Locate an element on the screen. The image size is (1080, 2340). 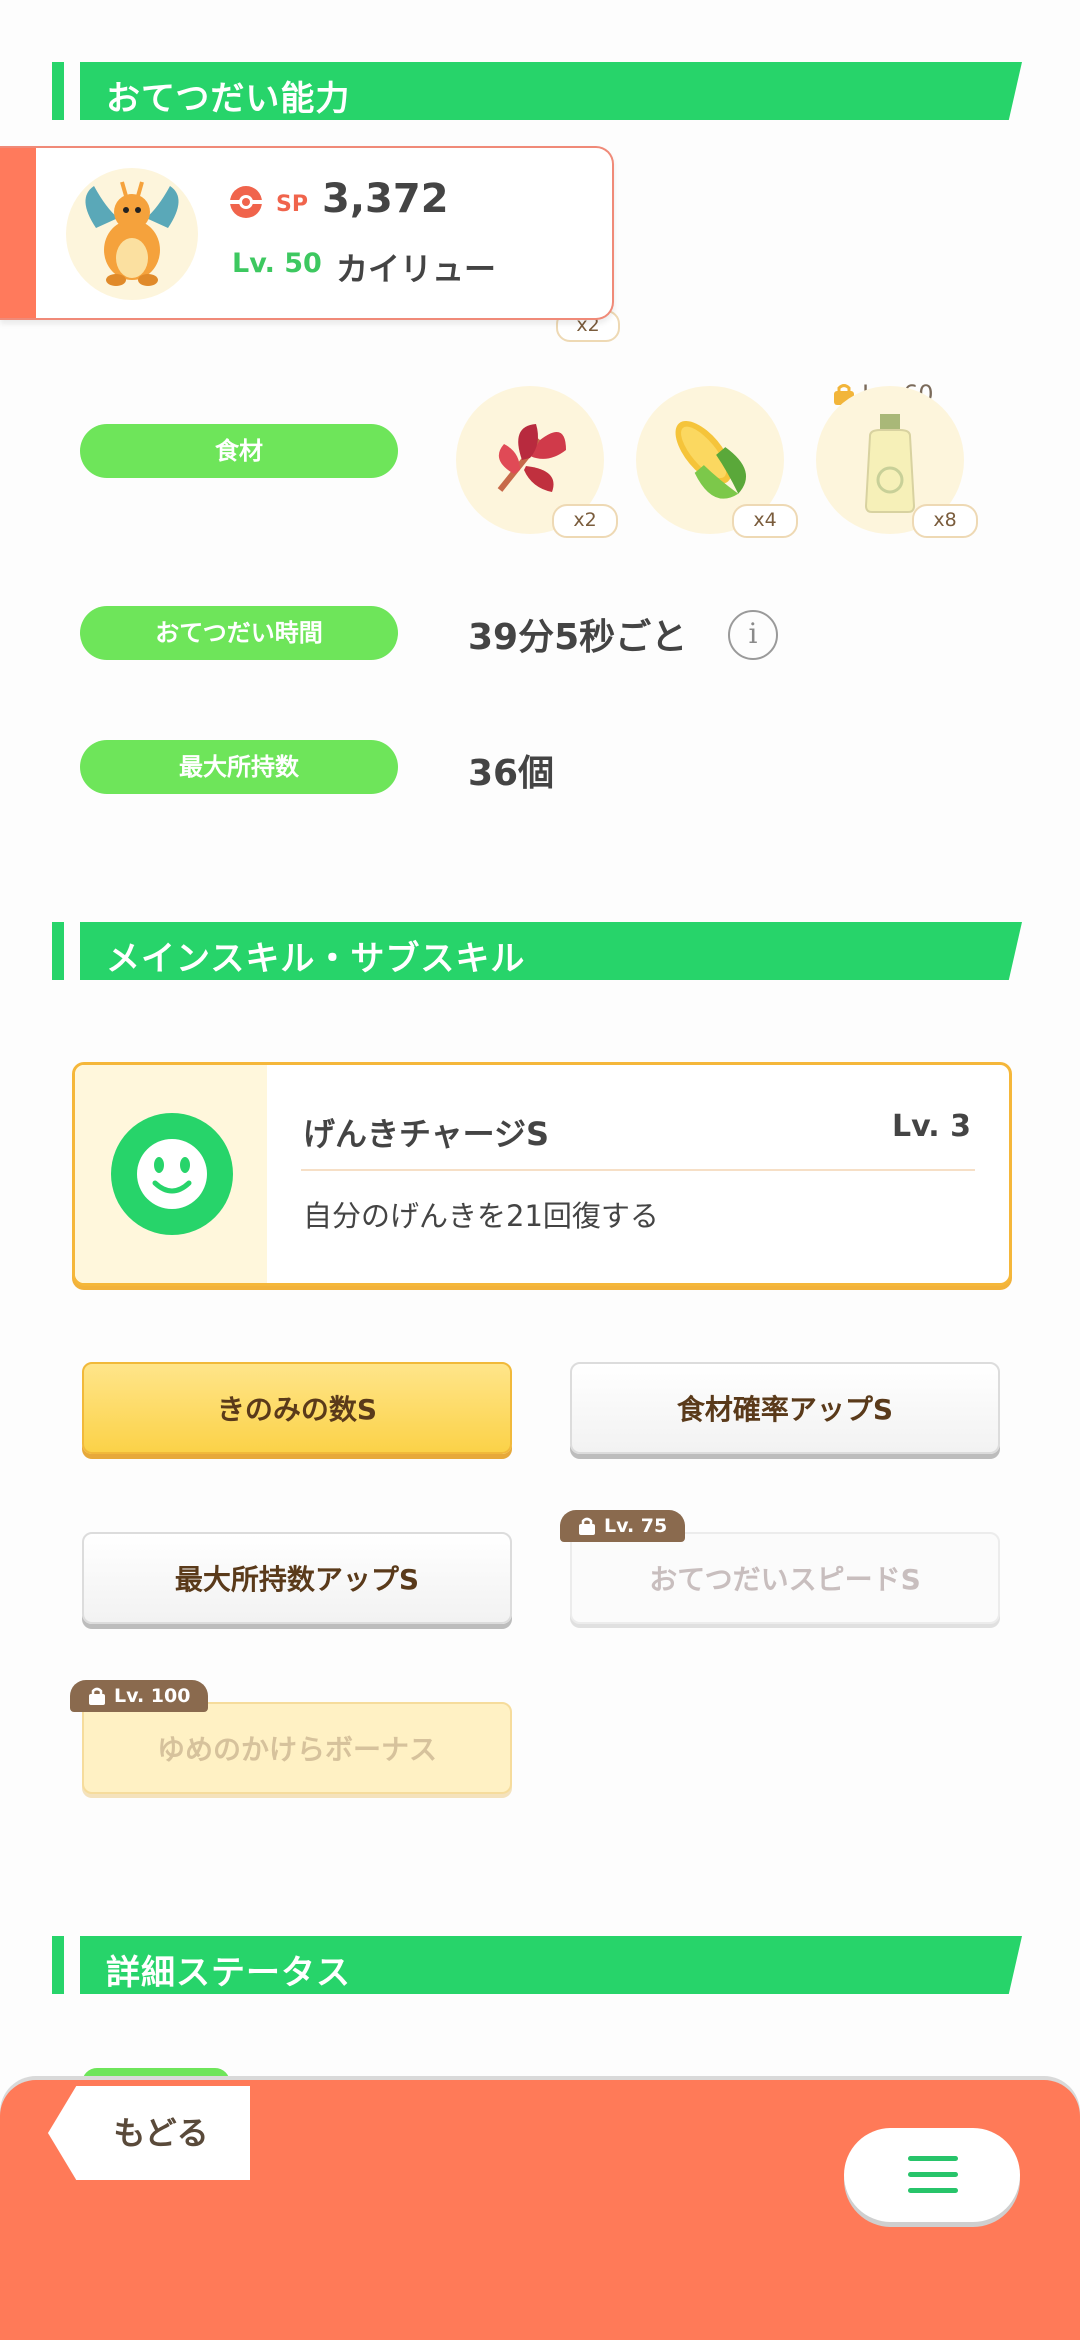
lock-tag-lv75: Lv. 75 is located at coordinates (623, 1526).